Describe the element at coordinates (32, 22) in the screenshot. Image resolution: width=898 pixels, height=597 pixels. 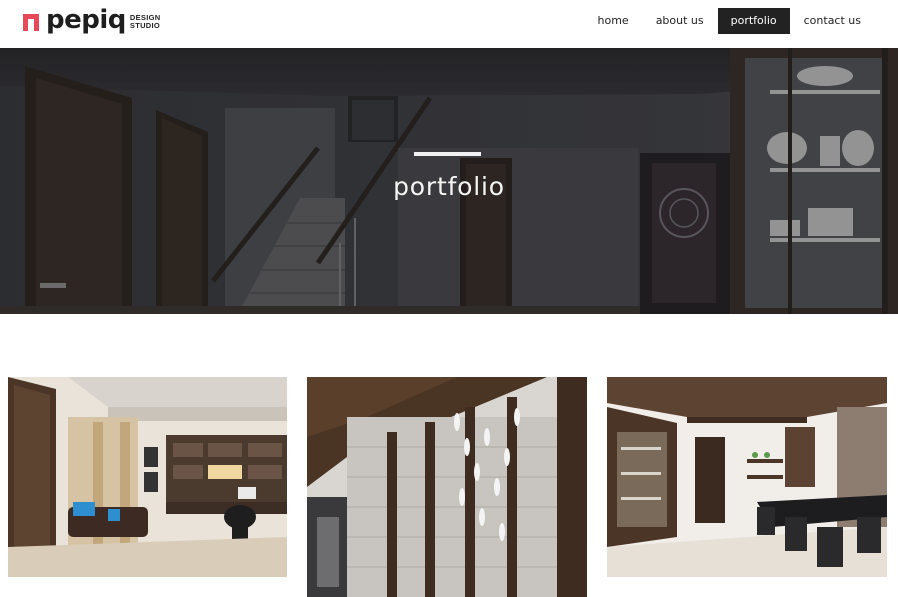
I see `logo-mark-icon` at that location.